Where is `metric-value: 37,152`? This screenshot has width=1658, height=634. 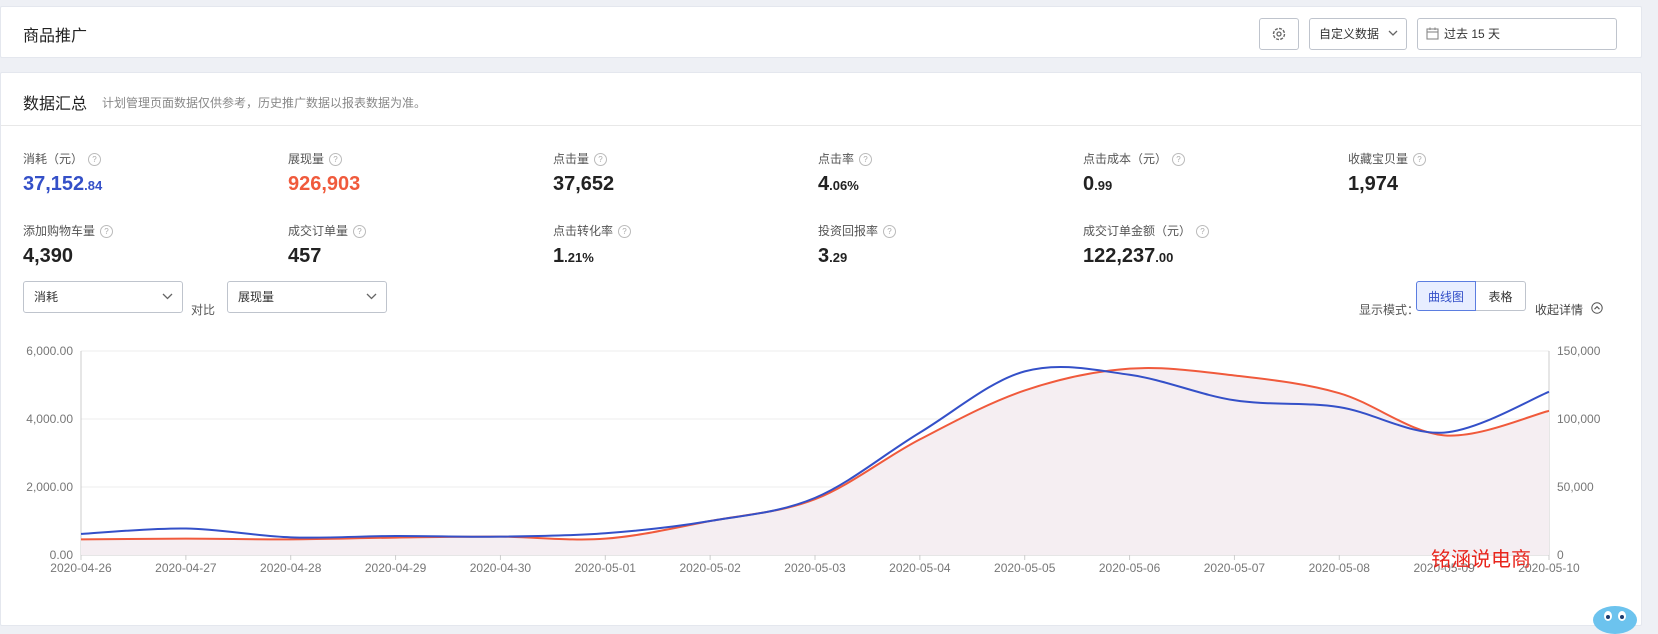 metric-value: 37,152 is located at coordinates (54, 184).